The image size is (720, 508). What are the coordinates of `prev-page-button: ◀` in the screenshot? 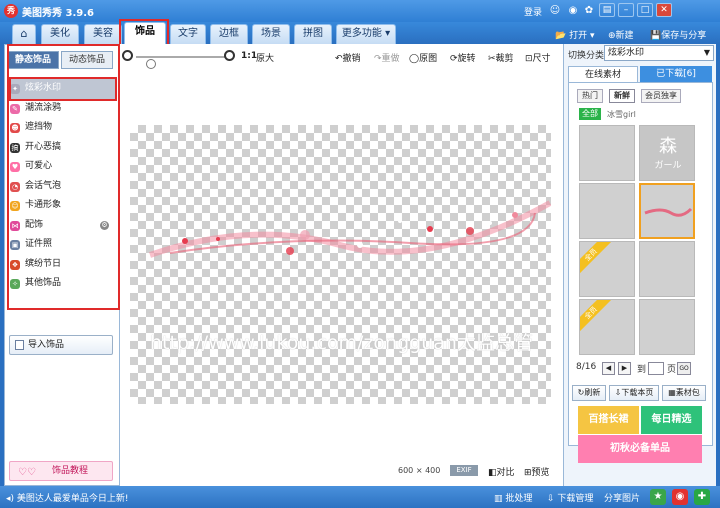 It's located at (608, 368).